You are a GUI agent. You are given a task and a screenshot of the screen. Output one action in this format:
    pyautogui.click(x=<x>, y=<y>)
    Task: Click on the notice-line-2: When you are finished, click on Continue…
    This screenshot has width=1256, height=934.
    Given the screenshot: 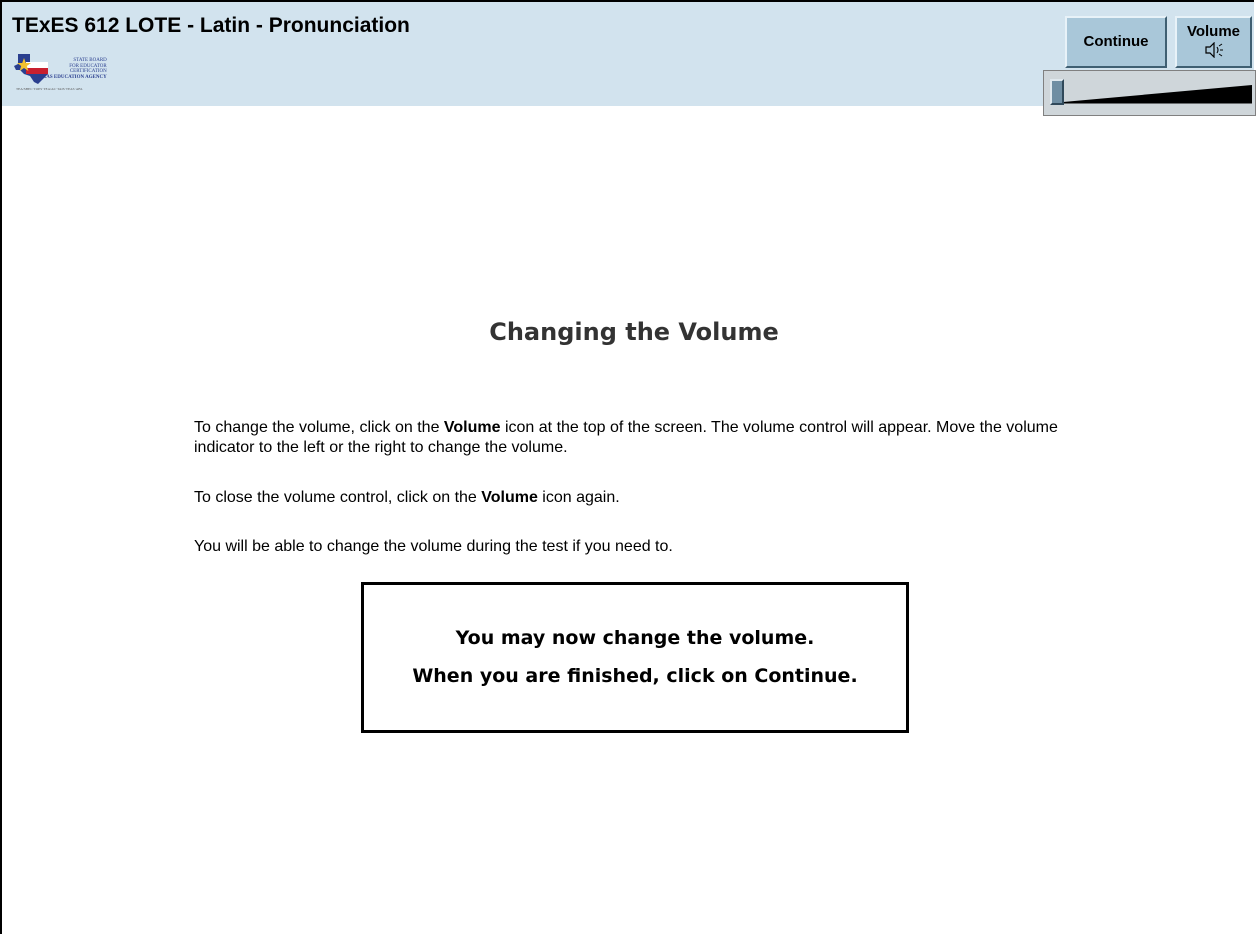 What is the action you would take?
    pyautogui.click(x=635, y=676)
    